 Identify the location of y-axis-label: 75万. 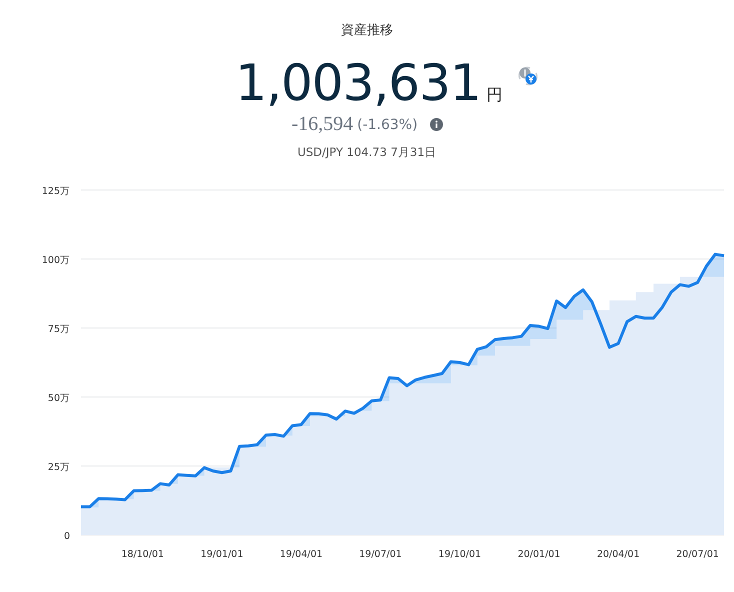
(59, 329).